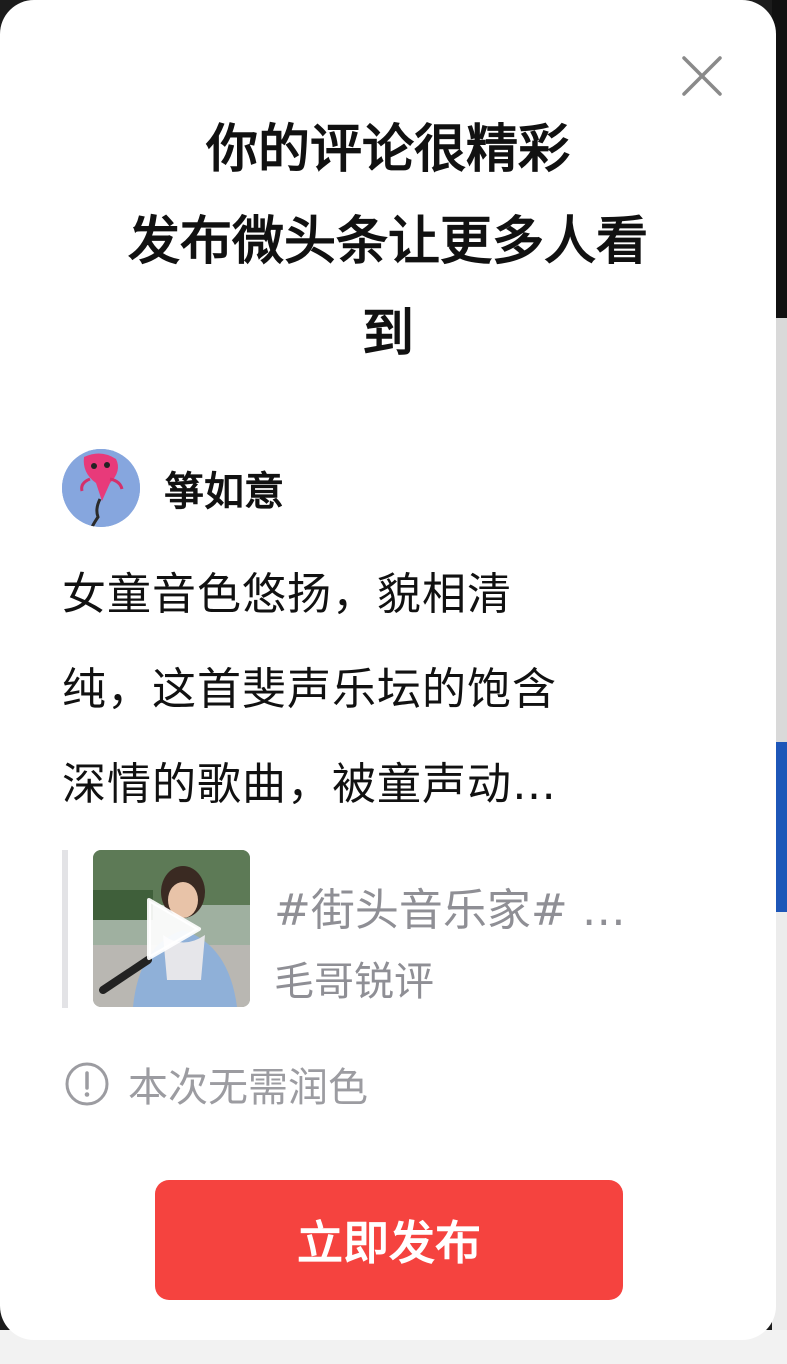 Image resolution: width=787 pixels, height=1364 pixels. Describe the element at coordinates (781, 827) in the screenshot. I see `background-page-edge` at that location.